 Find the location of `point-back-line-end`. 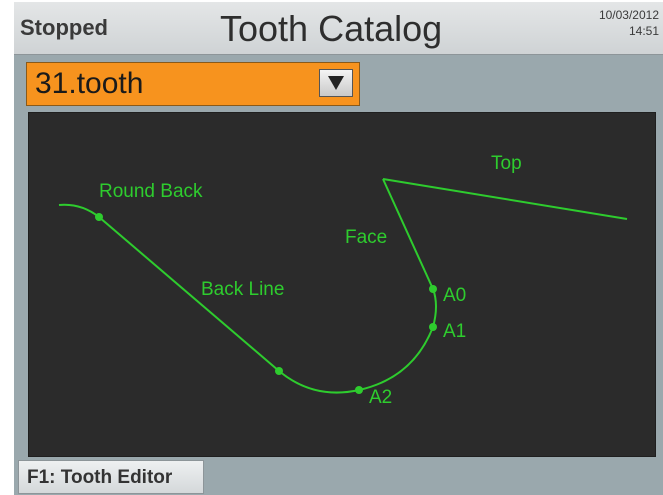

point-back-line-end is located at coordinates (279, 371).